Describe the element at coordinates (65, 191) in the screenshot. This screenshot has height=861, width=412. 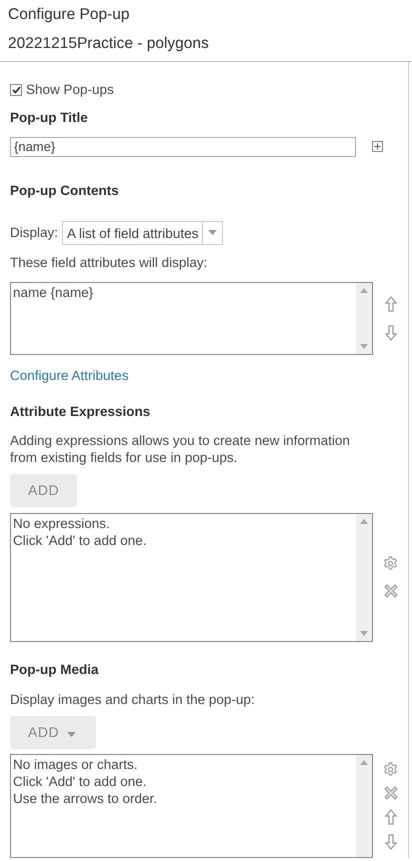
I see `section-heading: Pop-up Contents` at that location.